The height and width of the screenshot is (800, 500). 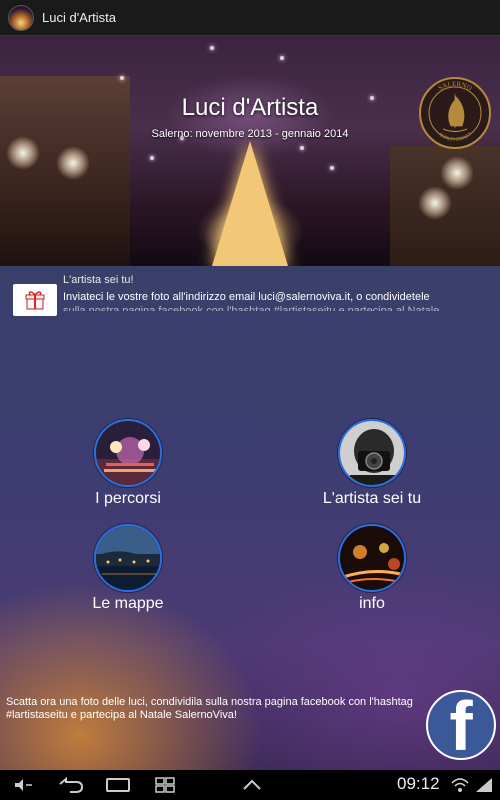 I want to click on home-icon, so click(x=118, y=785).